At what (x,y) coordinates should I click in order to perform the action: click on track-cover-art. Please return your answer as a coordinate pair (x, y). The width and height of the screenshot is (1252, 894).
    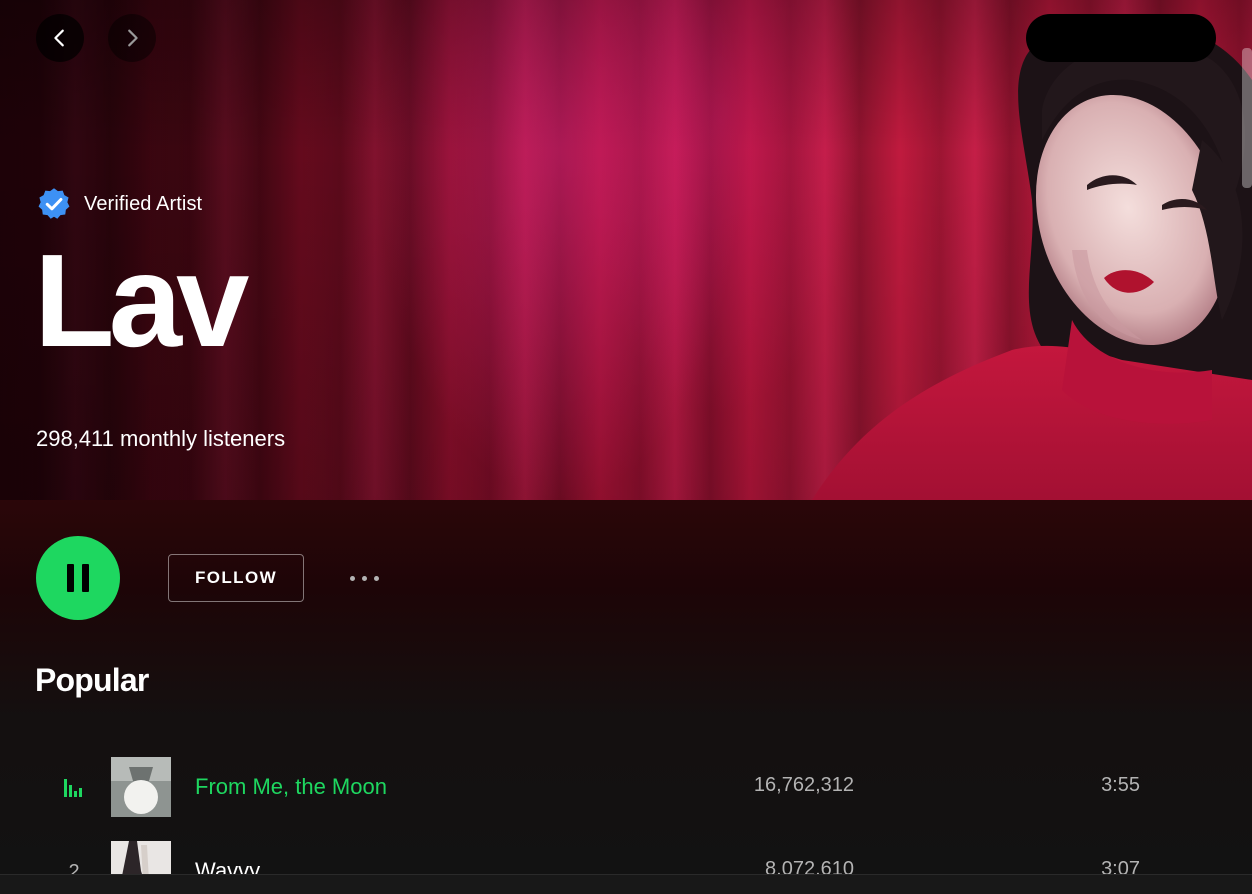
    Looking at the image, I should click on (141, 787).